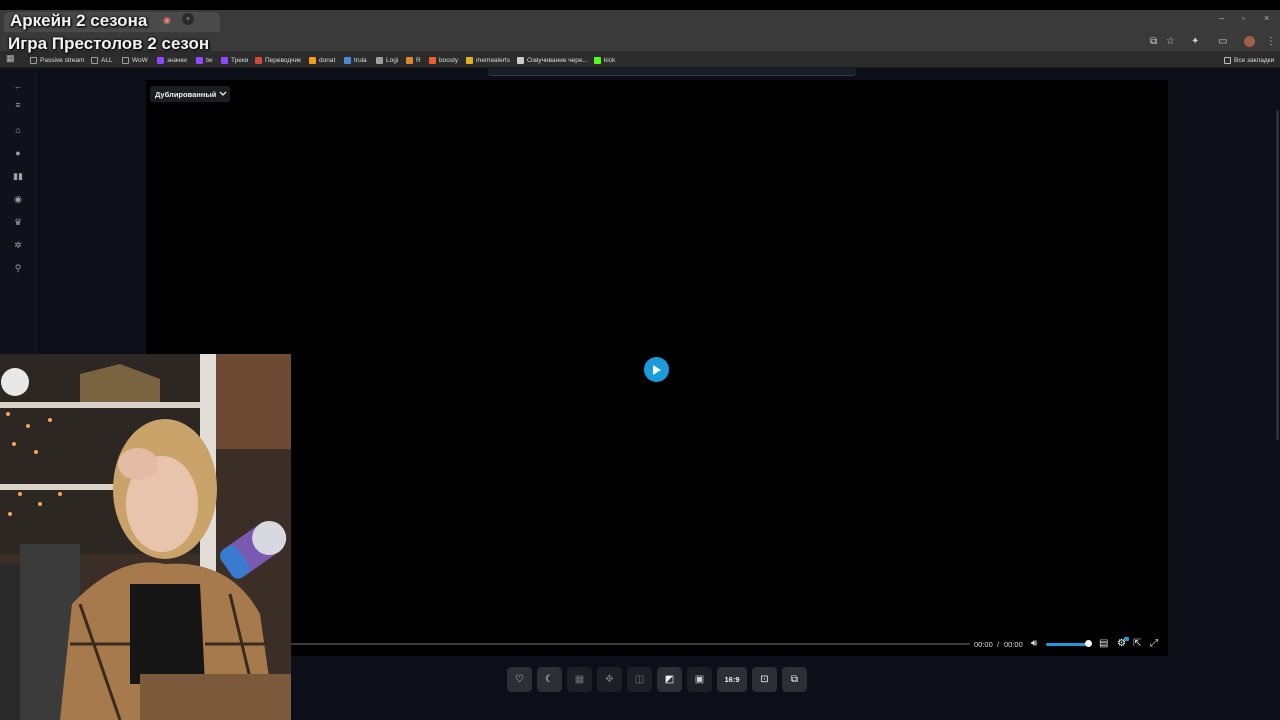 This screenshot has width=1280, height=720. I want to click on doc-icon, so click(520, 60).